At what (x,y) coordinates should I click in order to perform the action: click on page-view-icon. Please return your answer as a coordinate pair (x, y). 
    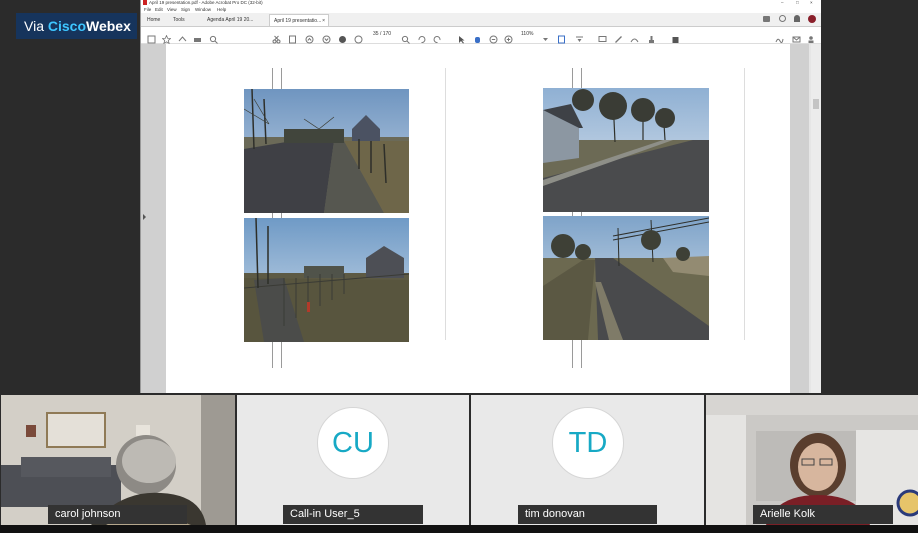
    Looking at the image, I should click on (292, 37).